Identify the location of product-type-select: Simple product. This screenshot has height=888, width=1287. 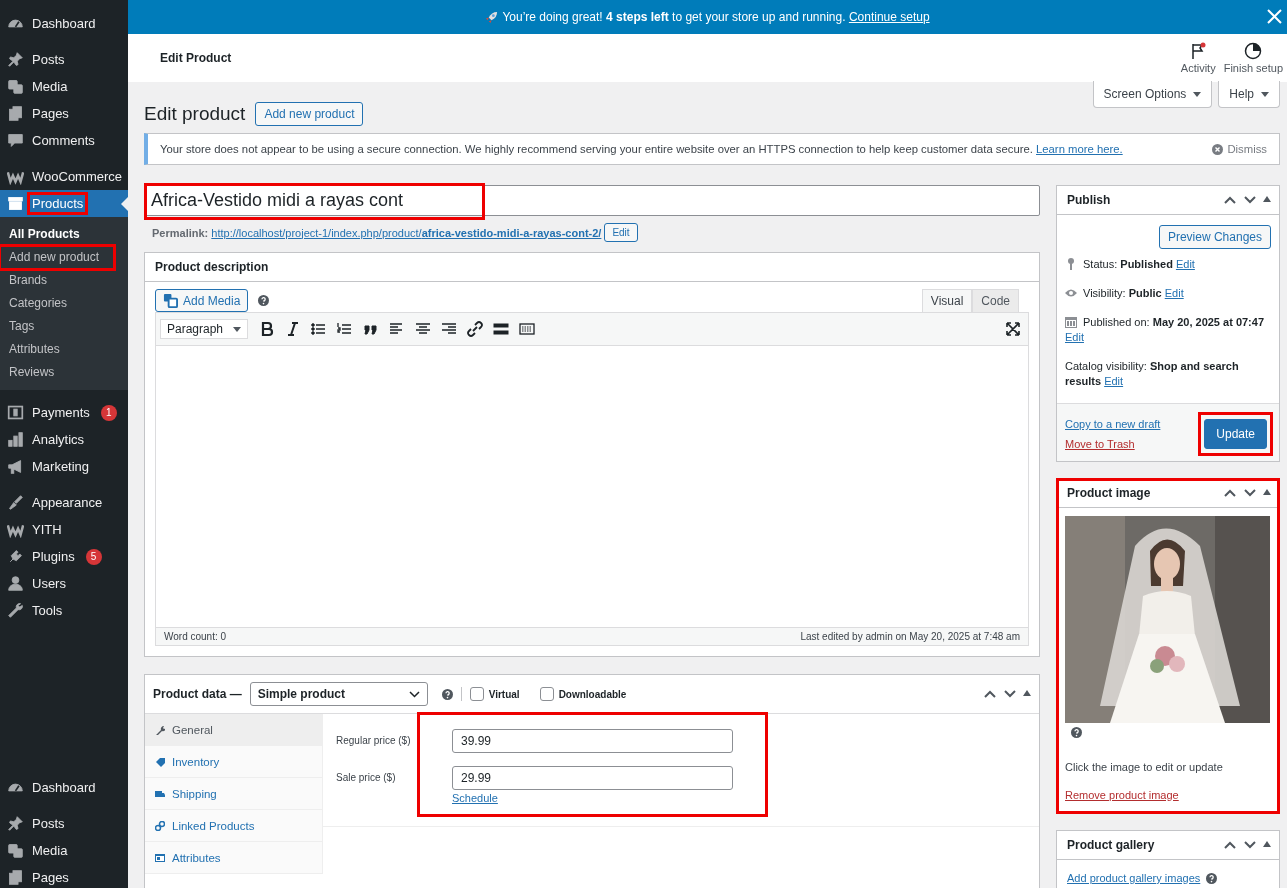
(338, 694).